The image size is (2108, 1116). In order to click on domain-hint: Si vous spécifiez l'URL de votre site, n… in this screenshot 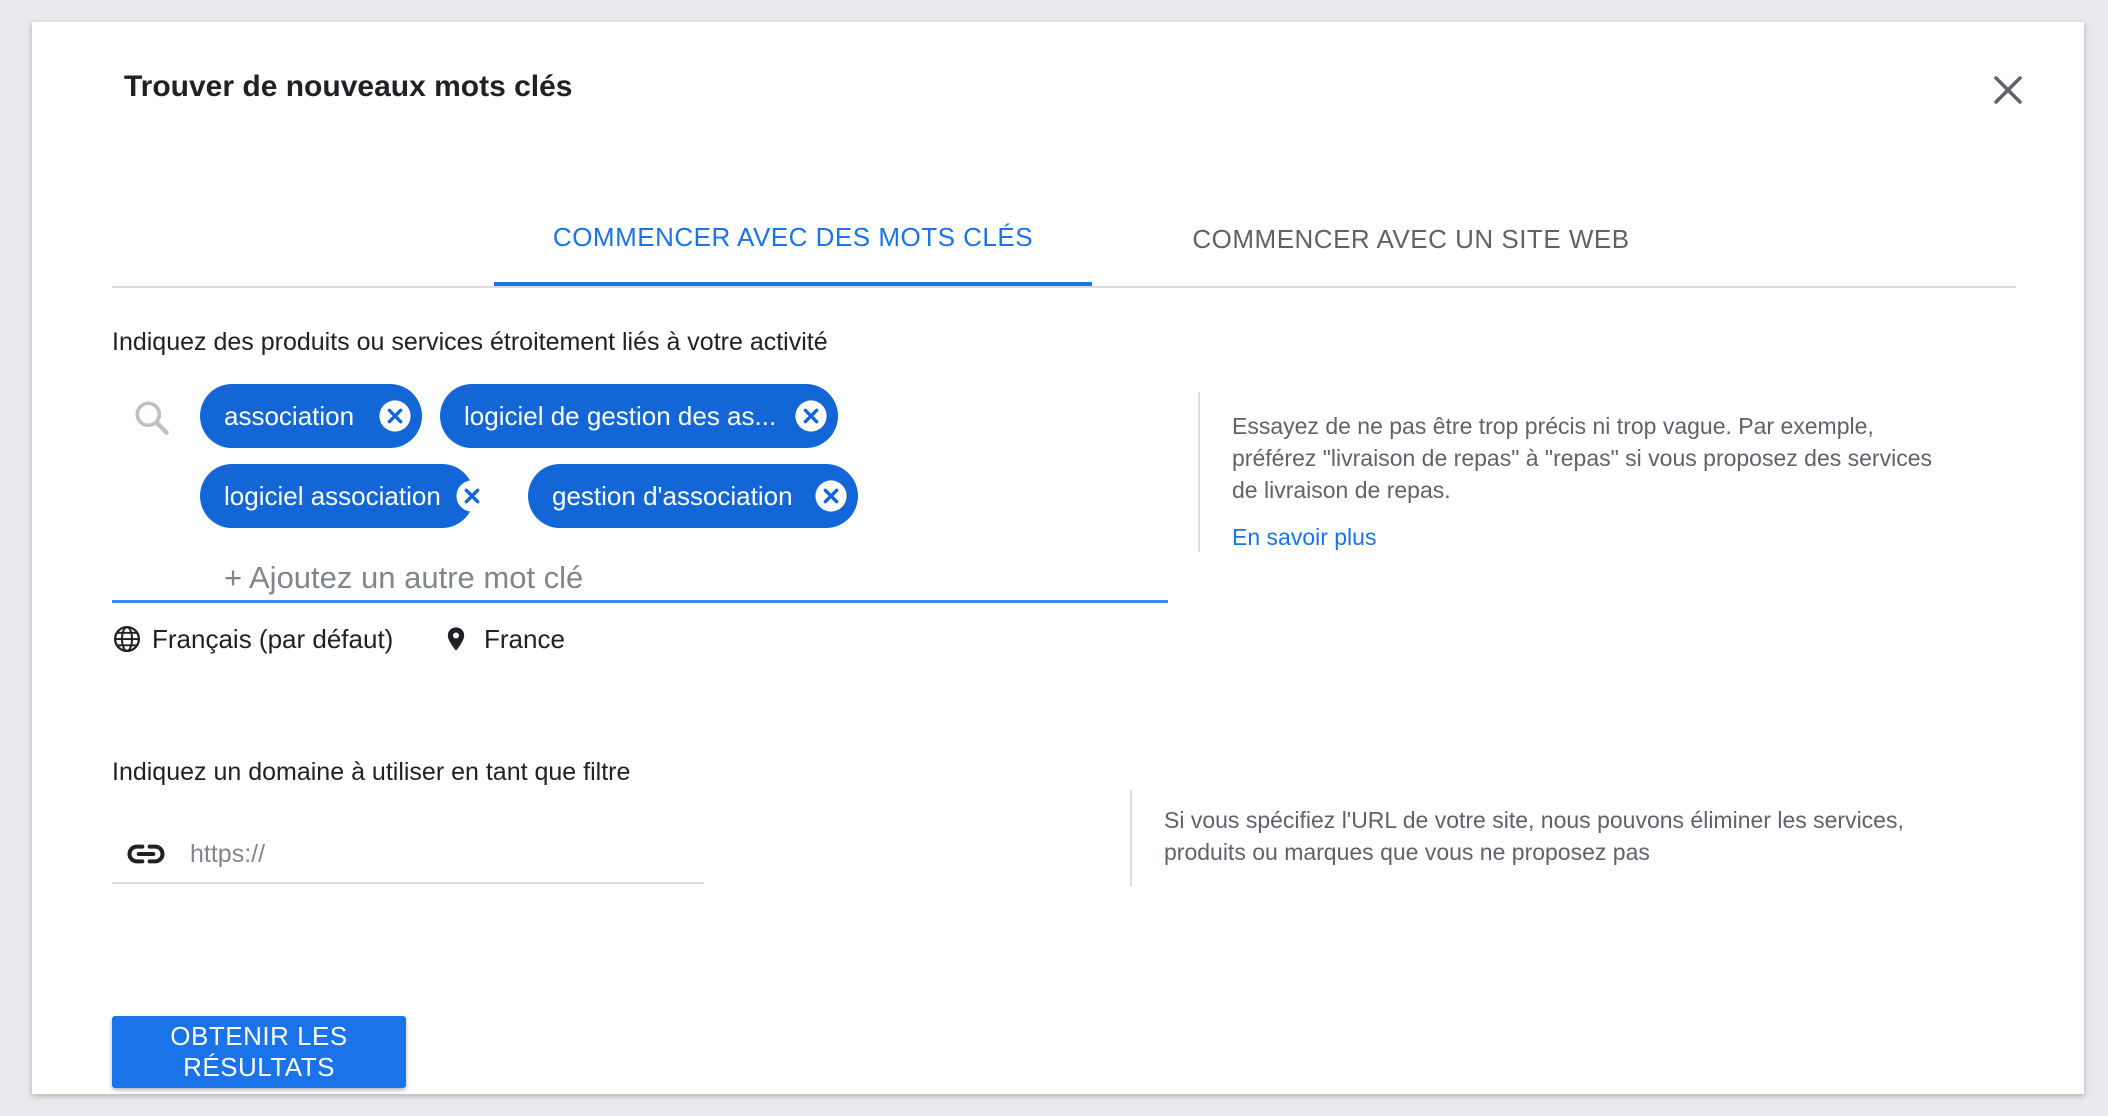, I will do `click(1534, 836)`.